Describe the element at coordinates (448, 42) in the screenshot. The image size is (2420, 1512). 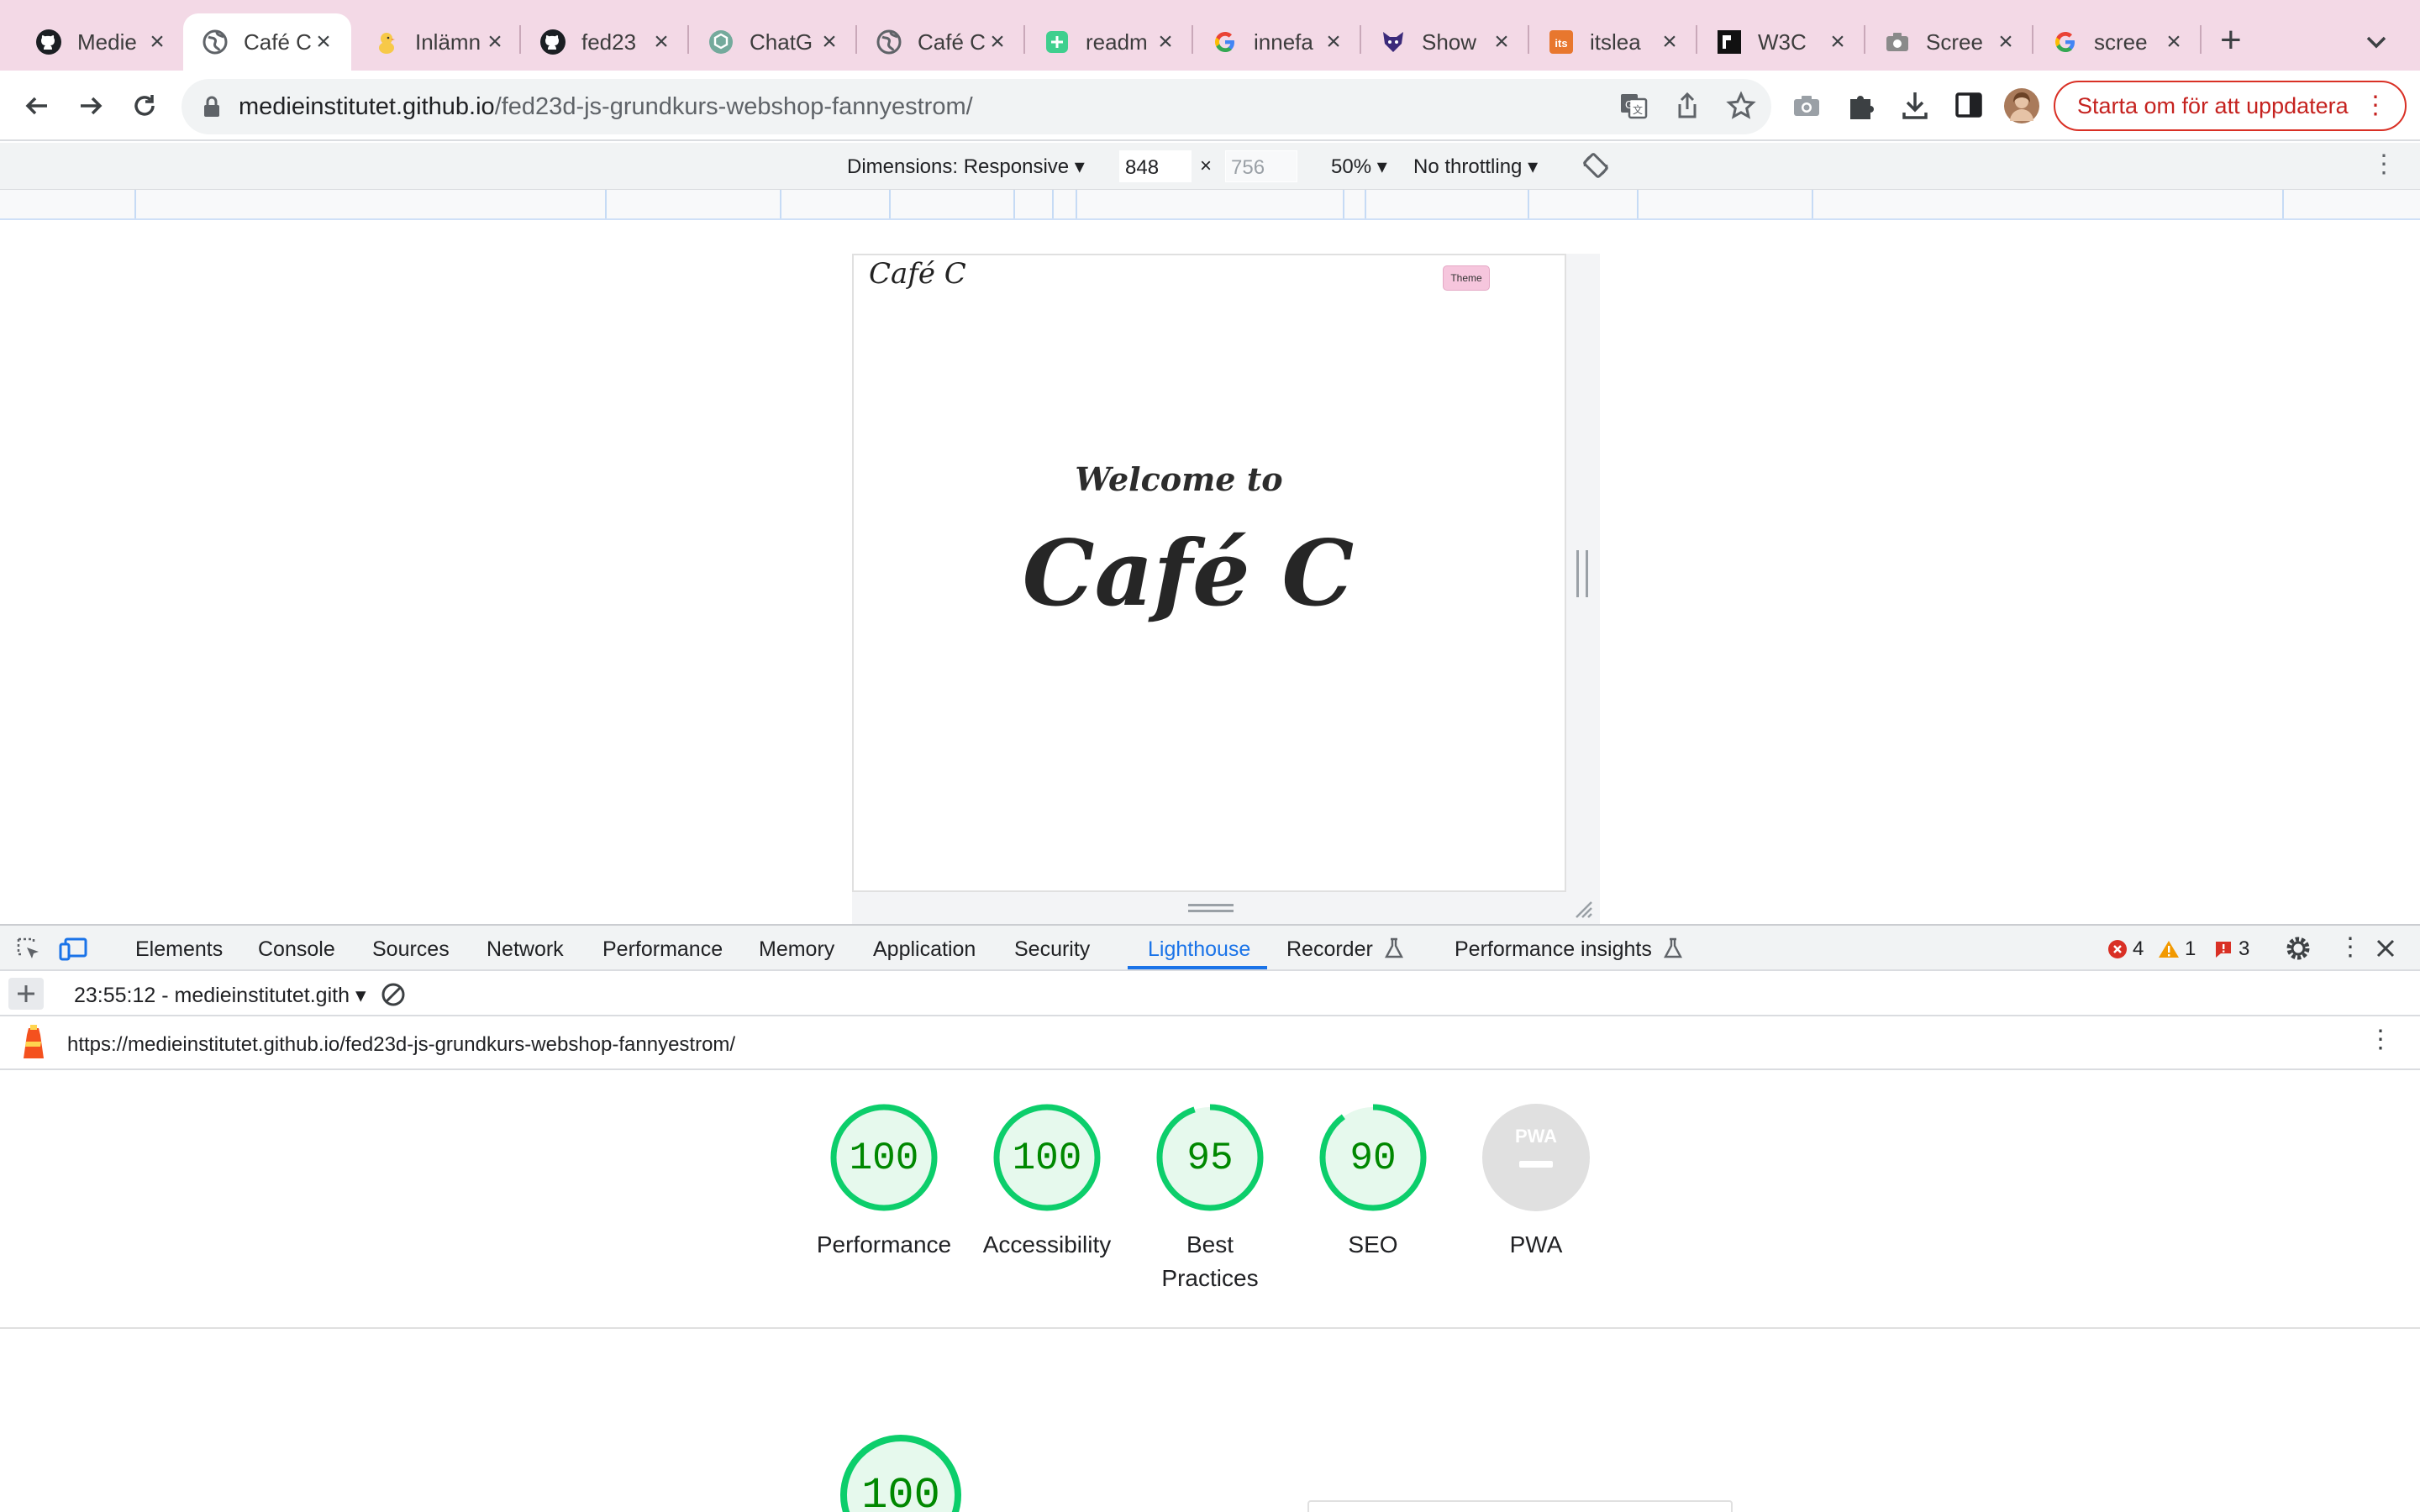
I see `tab-title: Inlämn` at that location.